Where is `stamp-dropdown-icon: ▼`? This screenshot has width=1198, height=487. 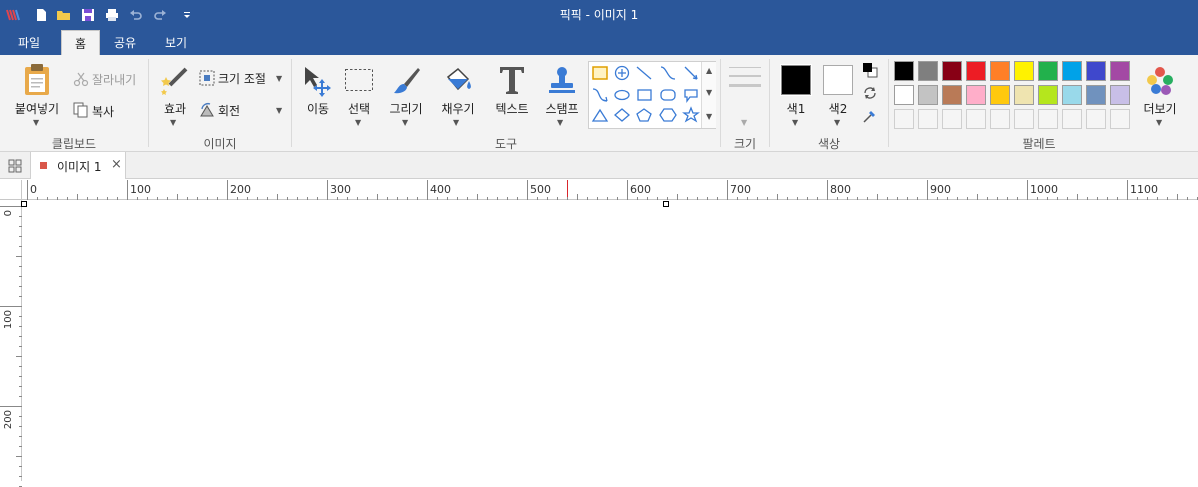 stamp-dropdown-icon: ▼ is located at coordinates (560, 122).